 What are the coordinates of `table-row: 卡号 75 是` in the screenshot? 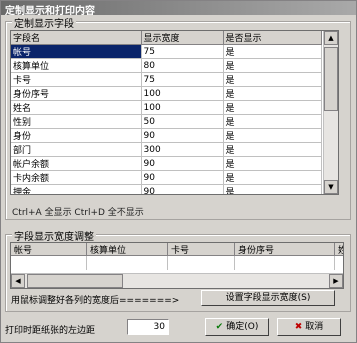 It's located at (166, 79).